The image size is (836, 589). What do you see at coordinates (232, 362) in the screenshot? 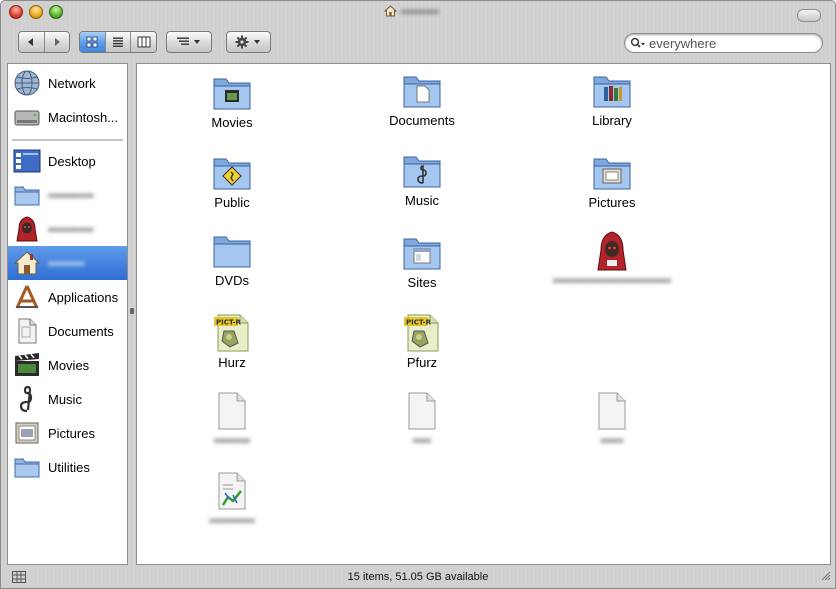
I see `file-label: Hurz` at bounding box center [232, 362].